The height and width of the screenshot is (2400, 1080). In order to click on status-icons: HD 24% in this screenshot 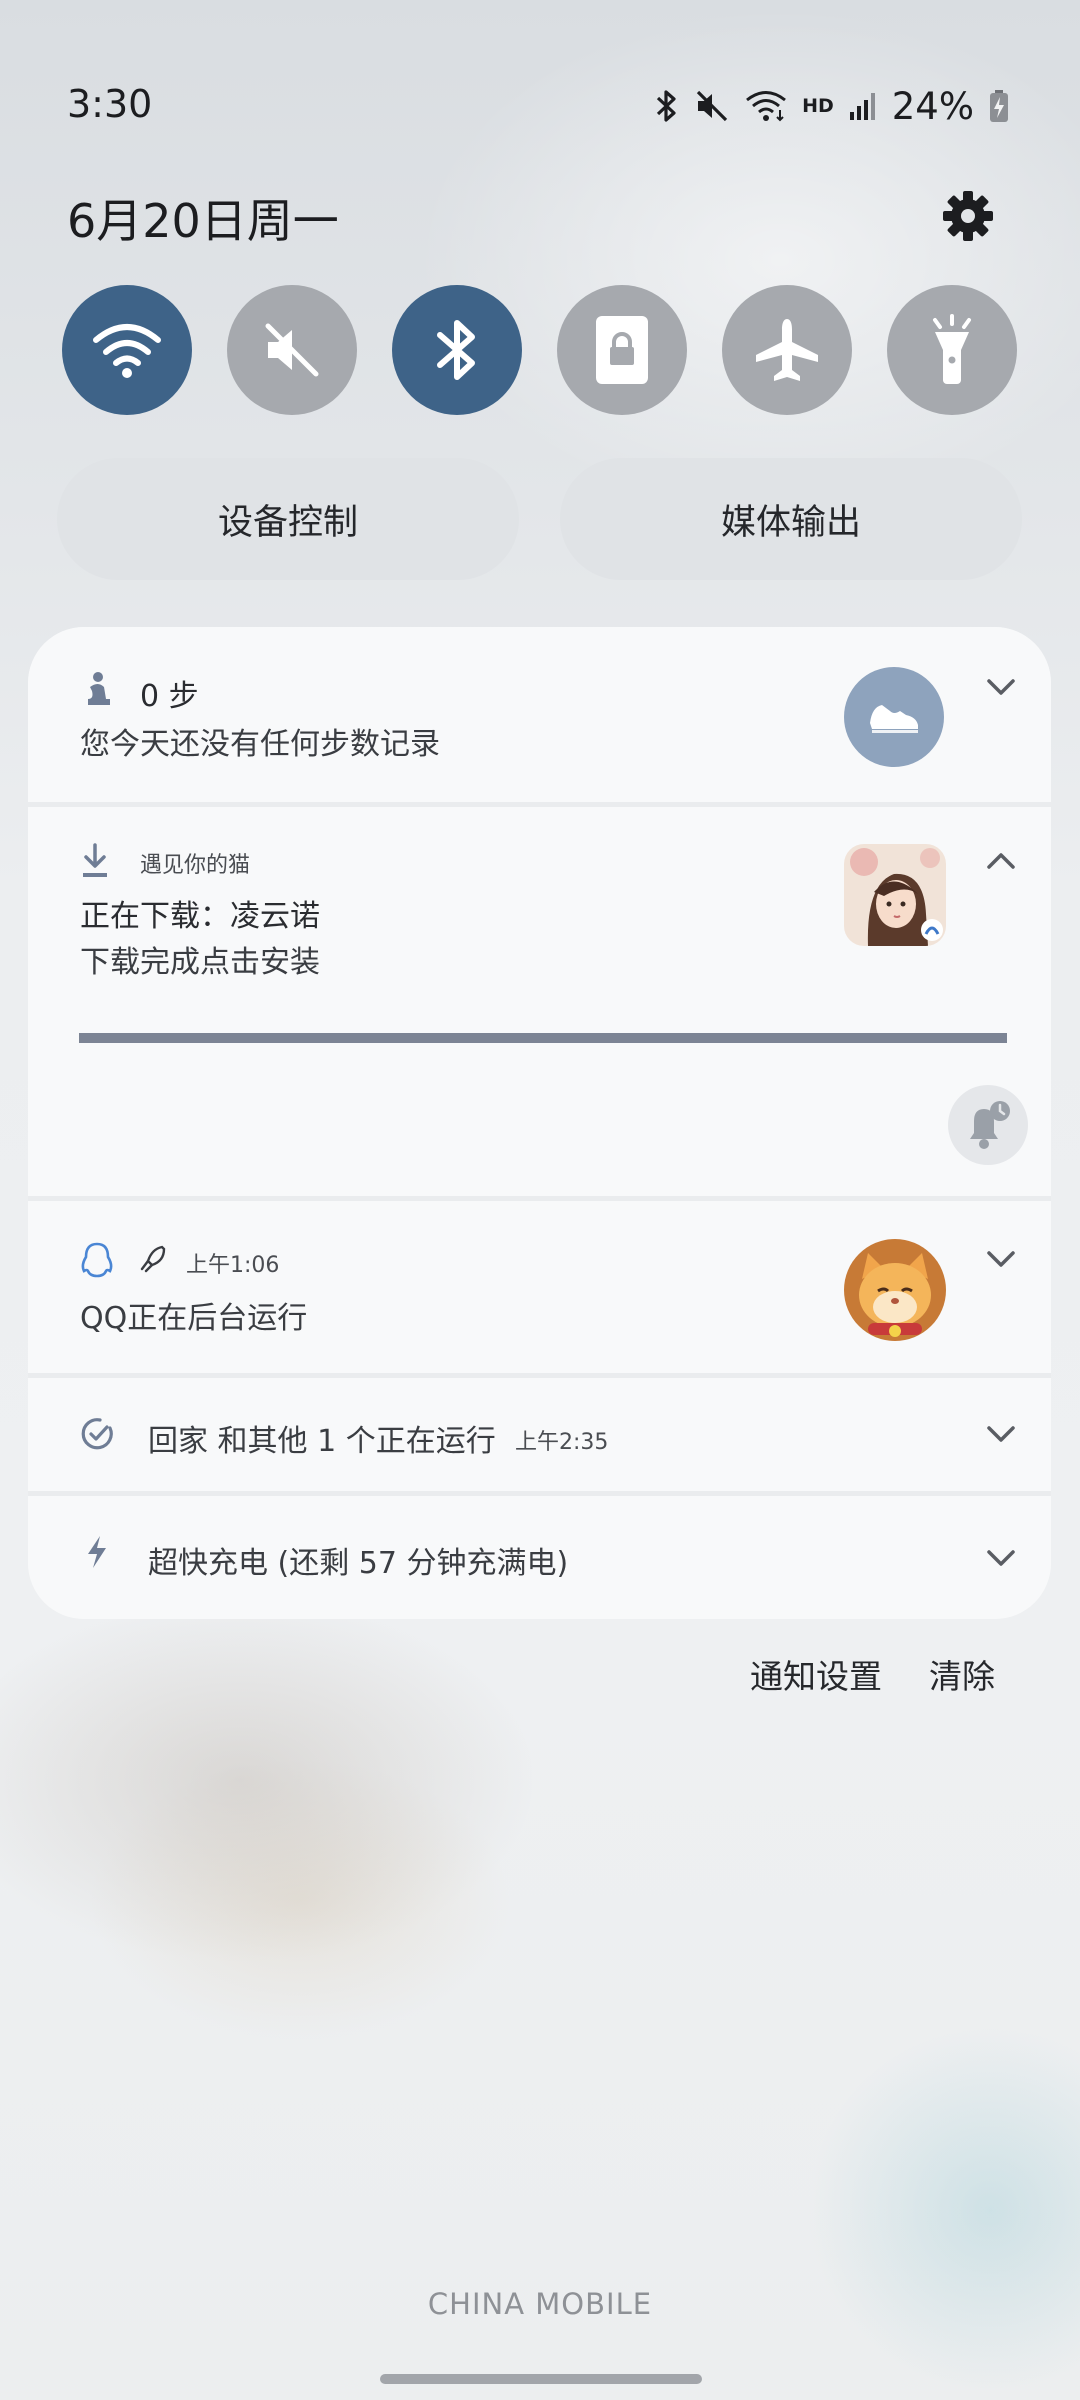, I will do `click(832, 106)`.